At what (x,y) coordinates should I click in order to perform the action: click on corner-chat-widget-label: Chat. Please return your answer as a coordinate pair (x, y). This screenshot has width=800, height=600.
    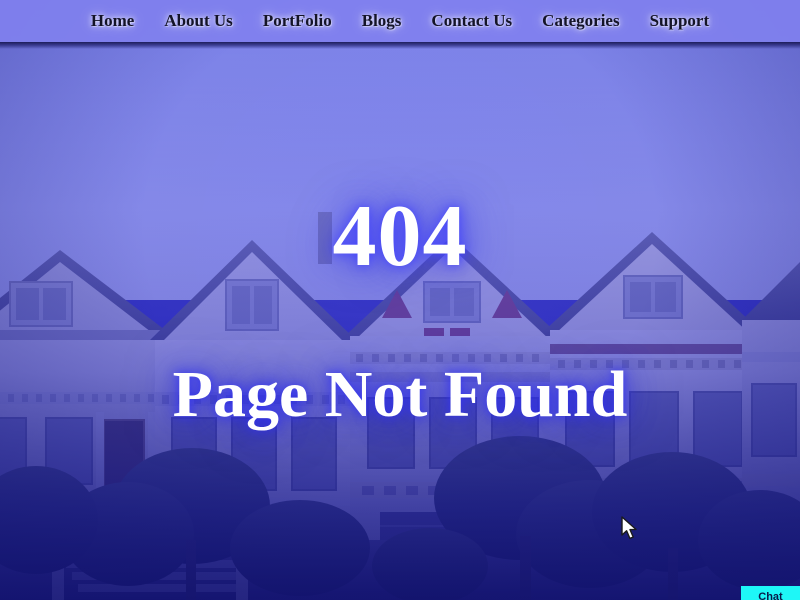
    Looking at the image, I should click on (770, 595).